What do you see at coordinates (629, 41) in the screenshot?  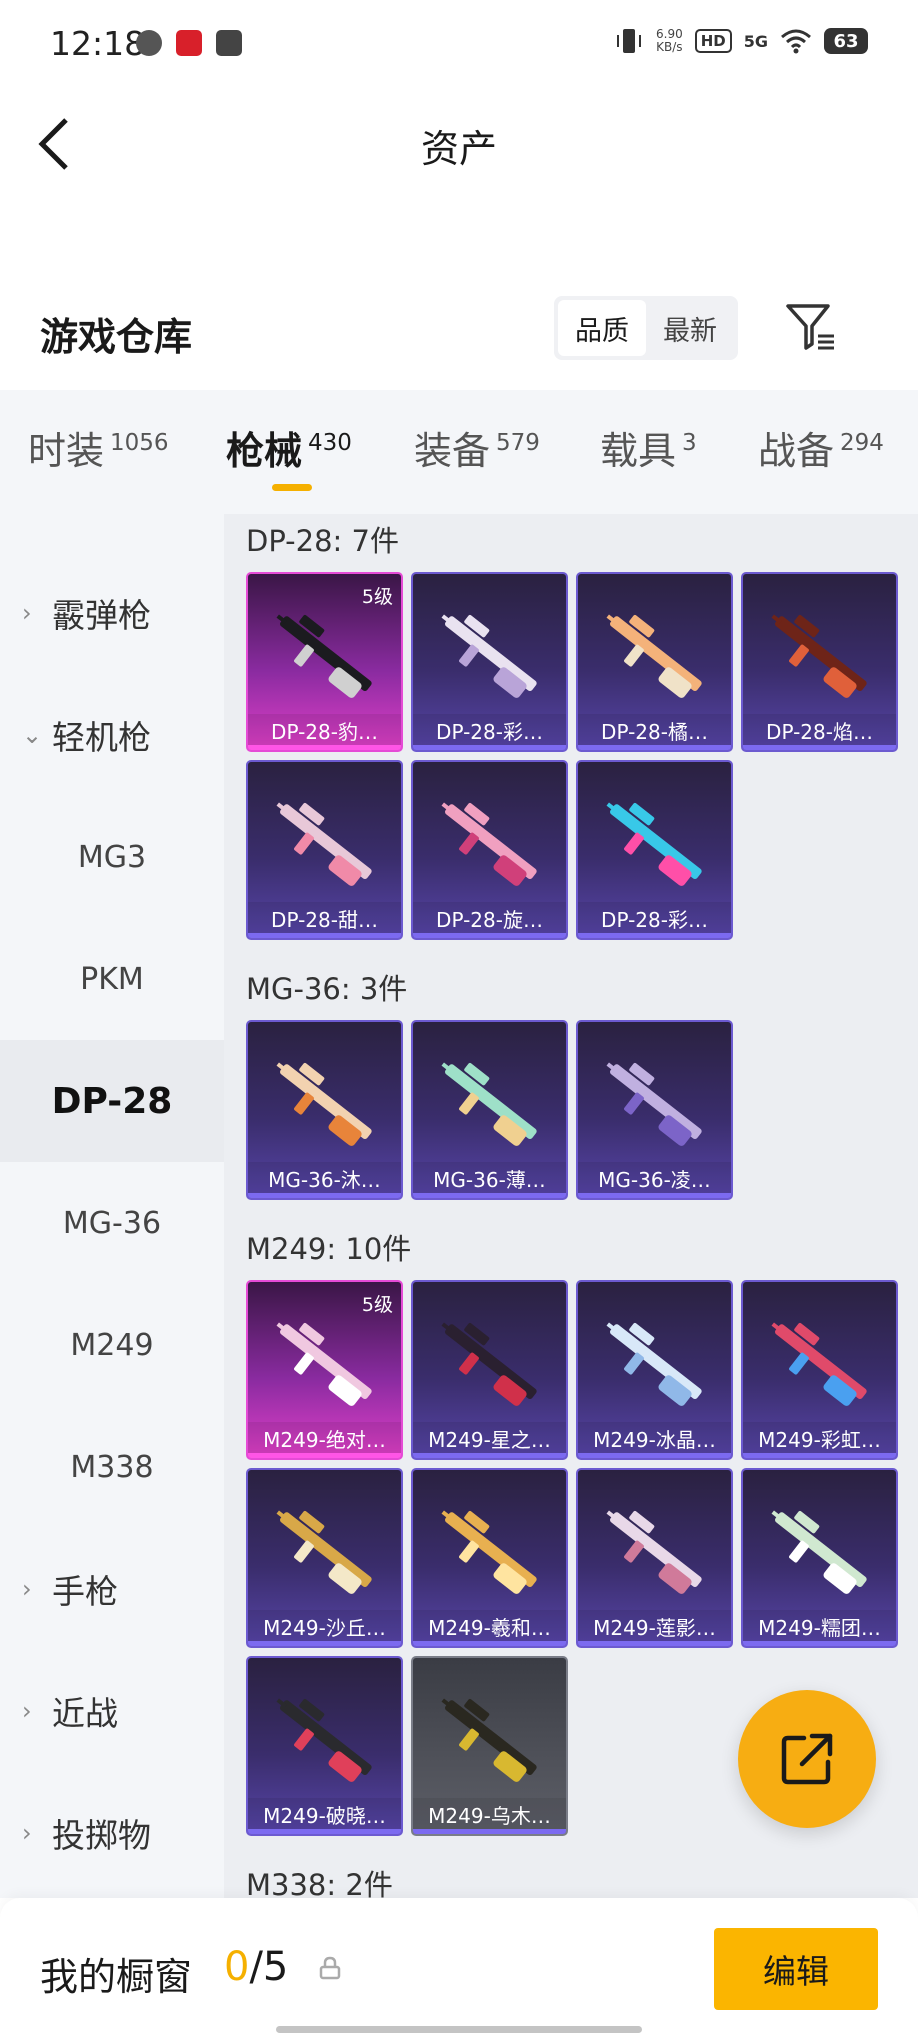 I see `vibrate-icon` at bounding box center [629, 41].